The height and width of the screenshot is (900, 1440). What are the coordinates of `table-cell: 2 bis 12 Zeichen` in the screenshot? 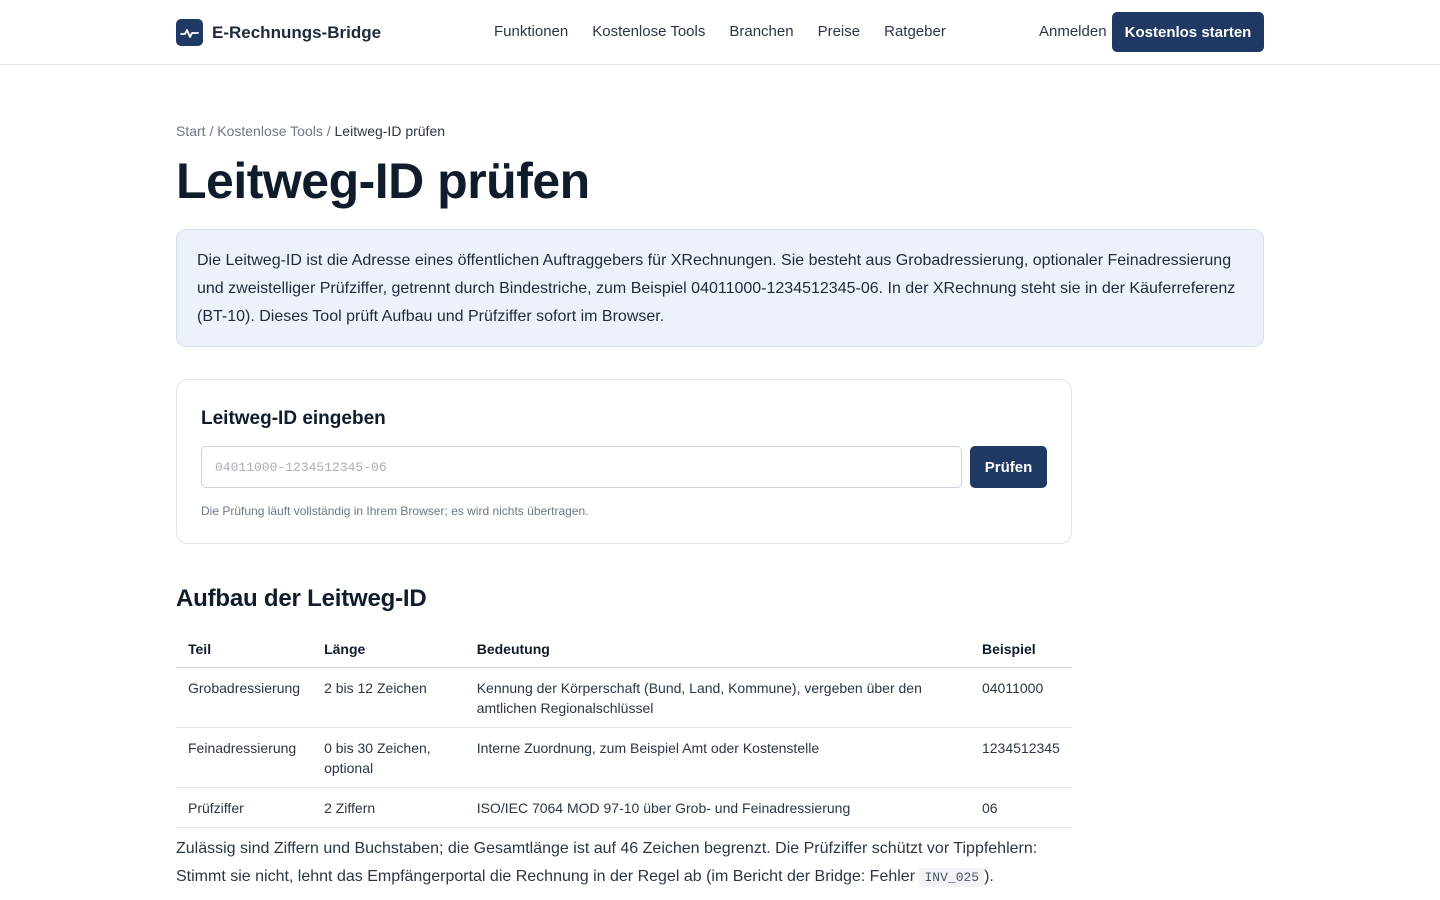 It's located at (388, 697).